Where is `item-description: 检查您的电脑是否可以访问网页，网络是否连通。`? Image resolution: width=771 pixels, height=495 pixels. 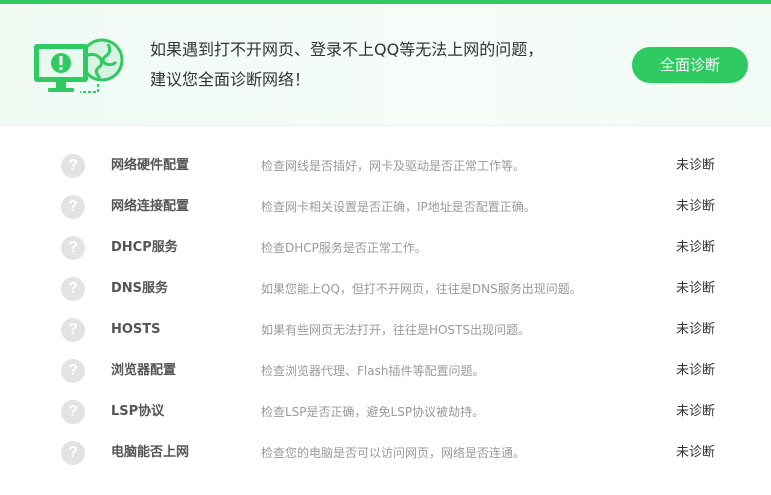 item-description: 检查您的电脑是否可以访问网页，网络是否连通。 is located at coordinates (393, 453).